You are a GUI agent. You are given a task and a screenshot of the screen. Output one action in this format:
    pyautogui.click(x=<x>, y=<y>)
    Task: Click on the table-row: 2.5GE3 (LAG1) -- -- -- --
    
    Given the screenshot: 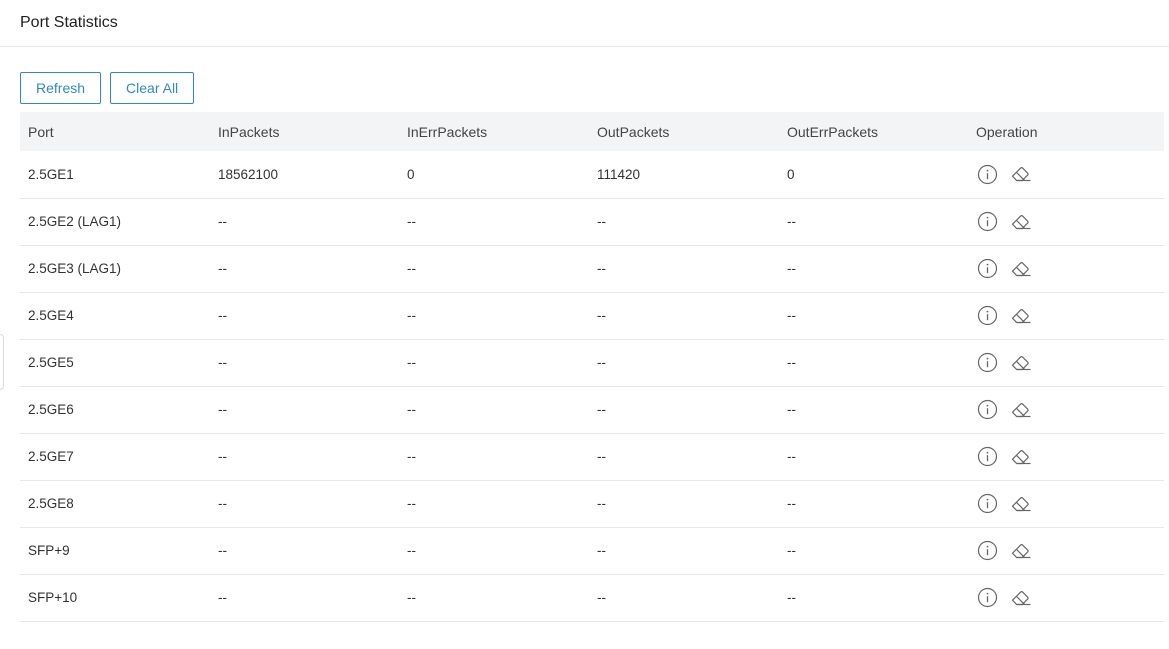 What is the action you would take?
    pyautogui.click(x=592, y=269)
    